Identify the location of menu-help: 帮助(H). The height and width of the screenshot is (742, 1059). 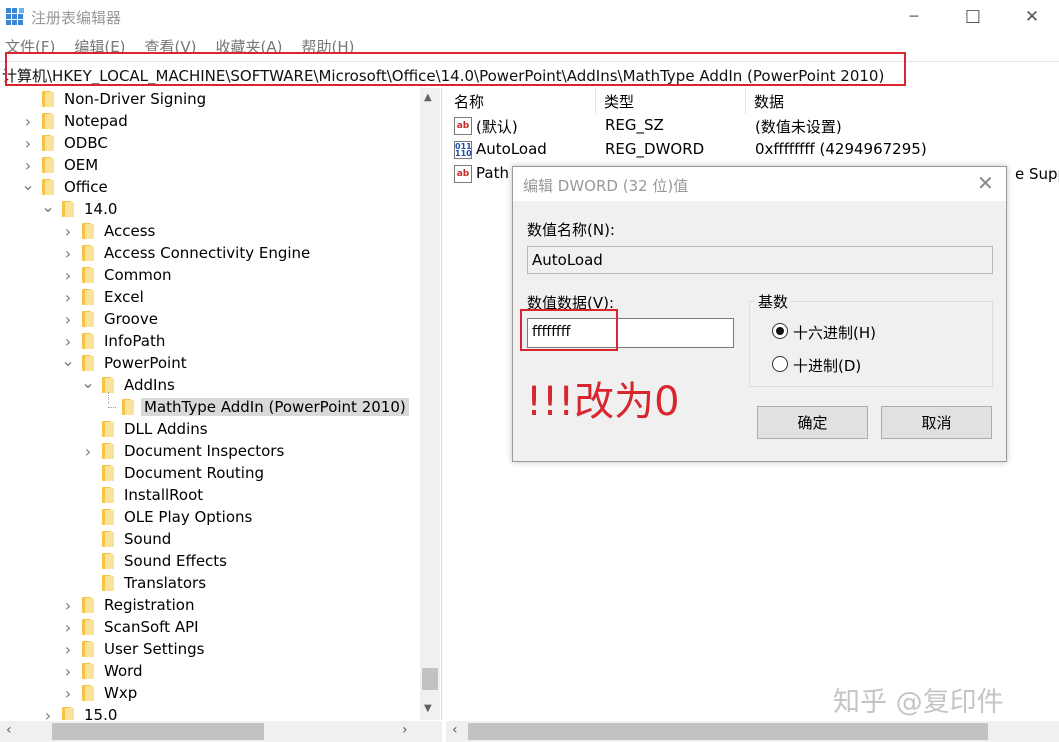
(325, 48).